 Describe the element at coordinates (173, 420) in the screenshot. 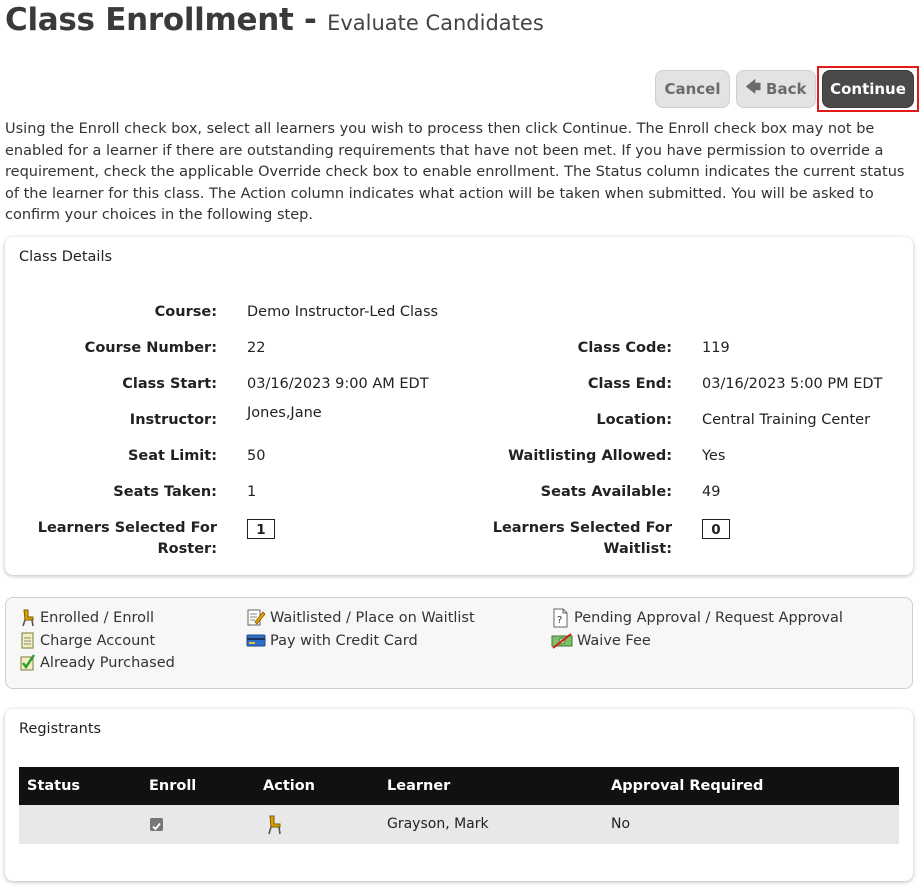

I see `instructor-label: Instructor:` at that location.